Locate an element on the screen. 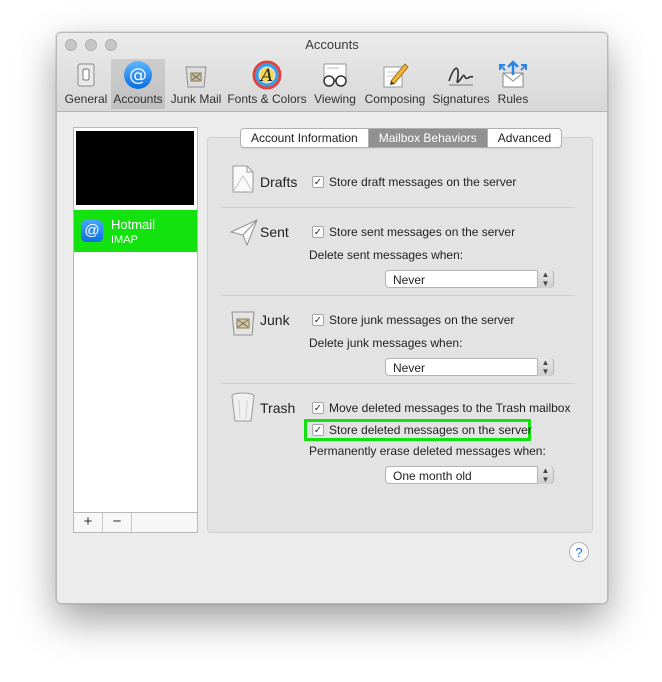 Image resolution: width=662 pixels, height=682 pixels. delete-junk-label: Delete junk messages when: is located at coordinates (386, 343).